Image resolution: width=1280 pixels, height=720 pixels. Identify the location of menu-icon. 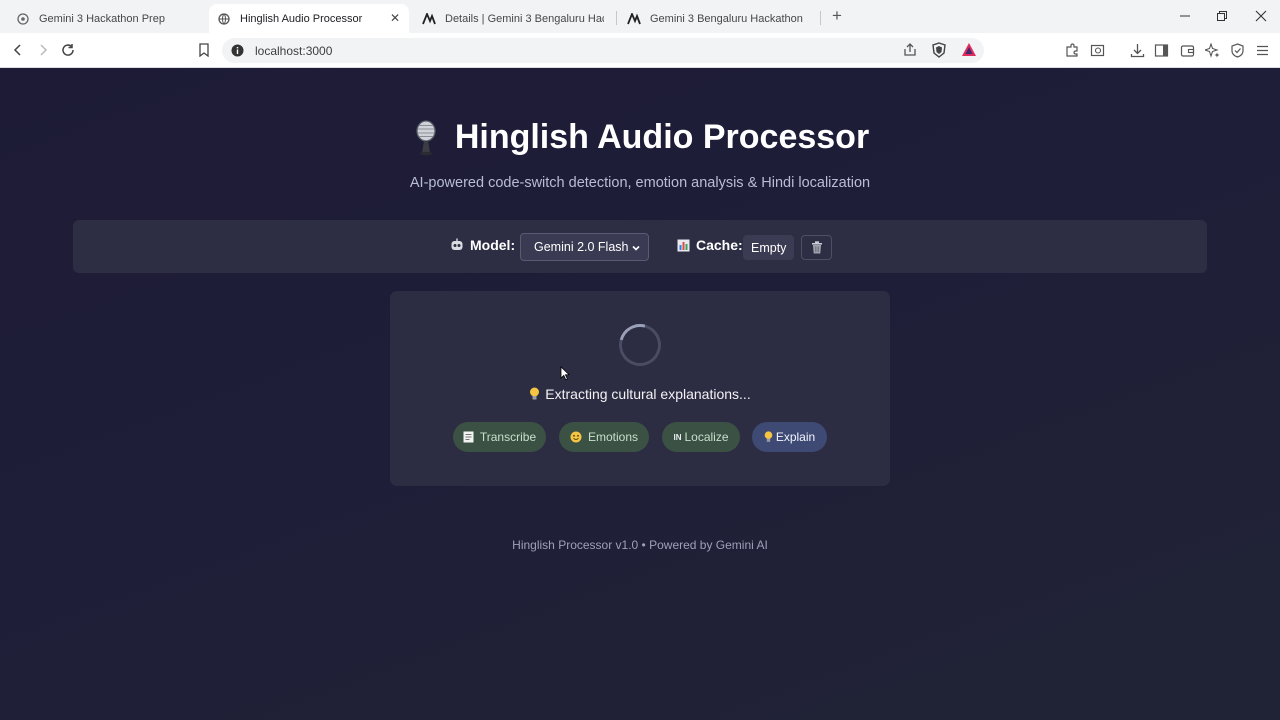
(1262, 50).